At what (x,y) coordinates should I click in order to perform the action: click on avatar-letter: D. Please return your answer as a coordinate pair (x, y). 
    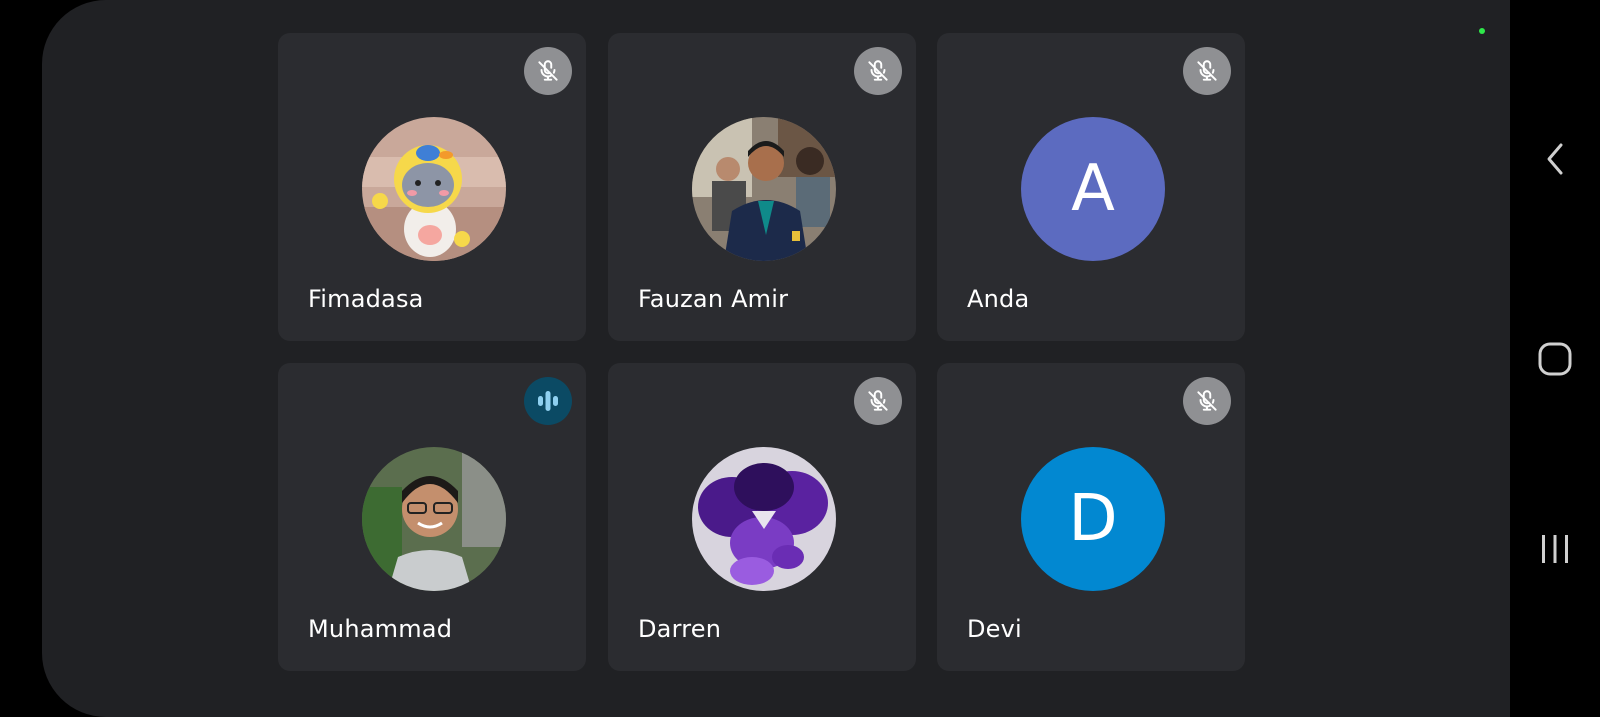
    Looking at the image, I should click on (1093, 519).